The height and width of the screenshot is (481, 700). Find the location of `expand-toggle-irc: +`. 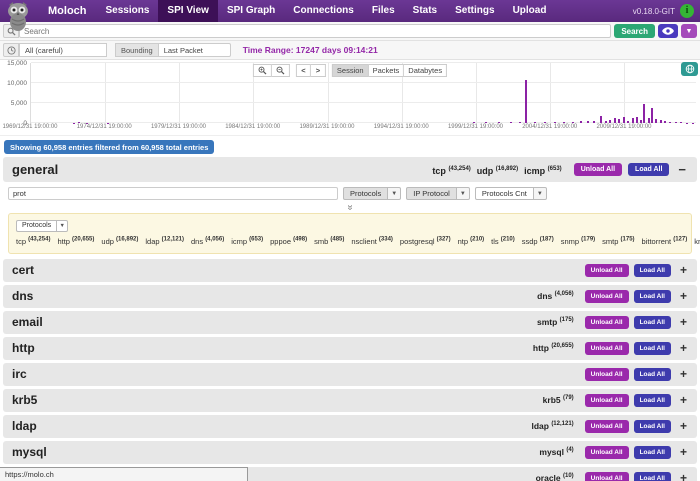

expand-toggle-irc: + is located at coordinates (683, 374).